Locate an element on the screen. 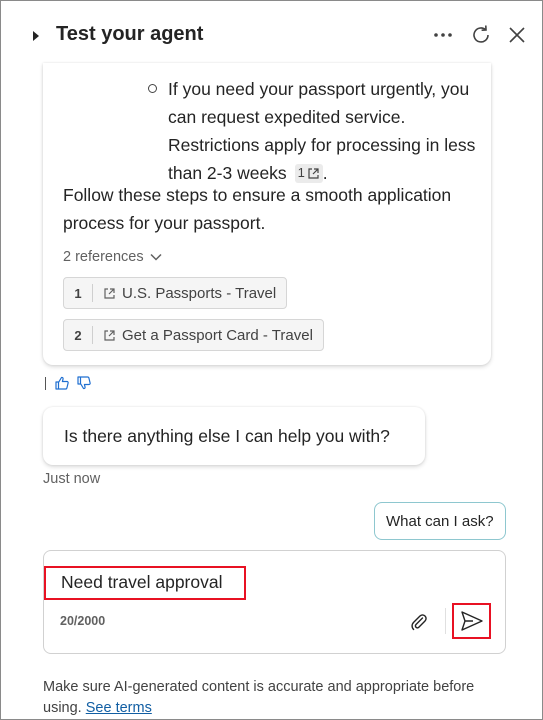  reference-label: U.S. Passports - Travel is located at coordinates (199, 293).